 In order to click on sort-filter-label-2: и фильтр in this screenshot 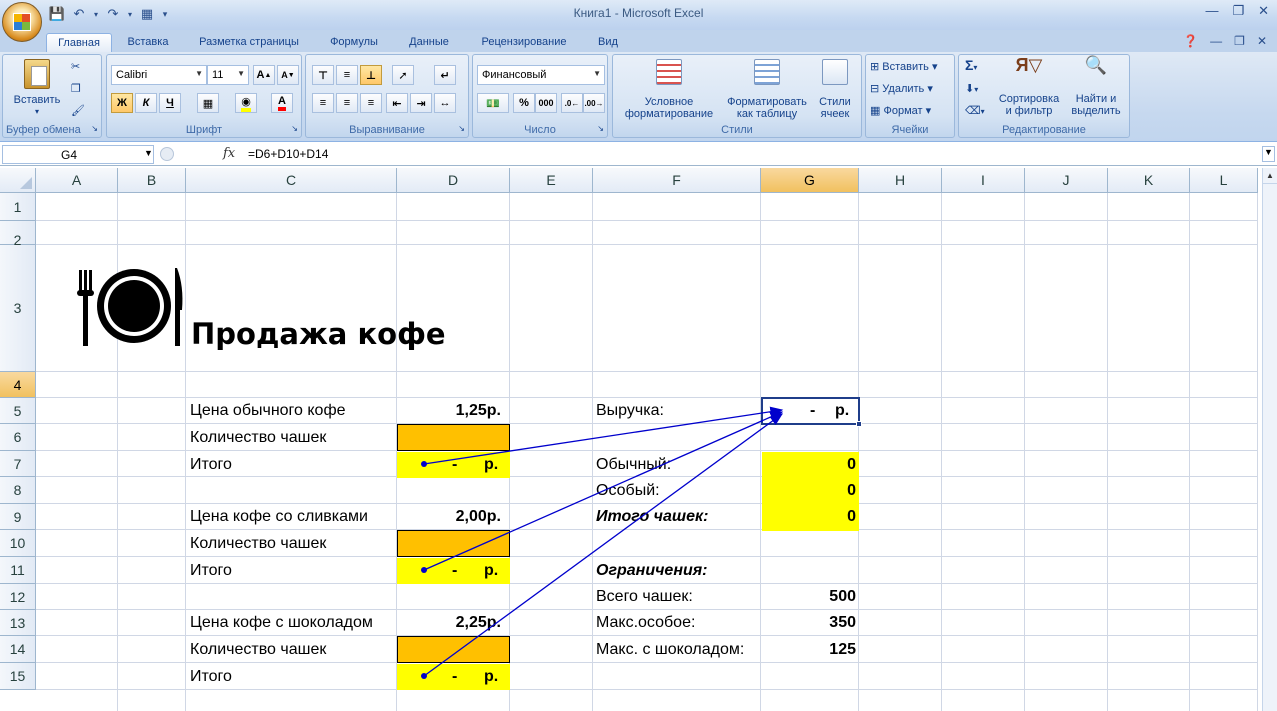, I will do `click(1029, 111)`.